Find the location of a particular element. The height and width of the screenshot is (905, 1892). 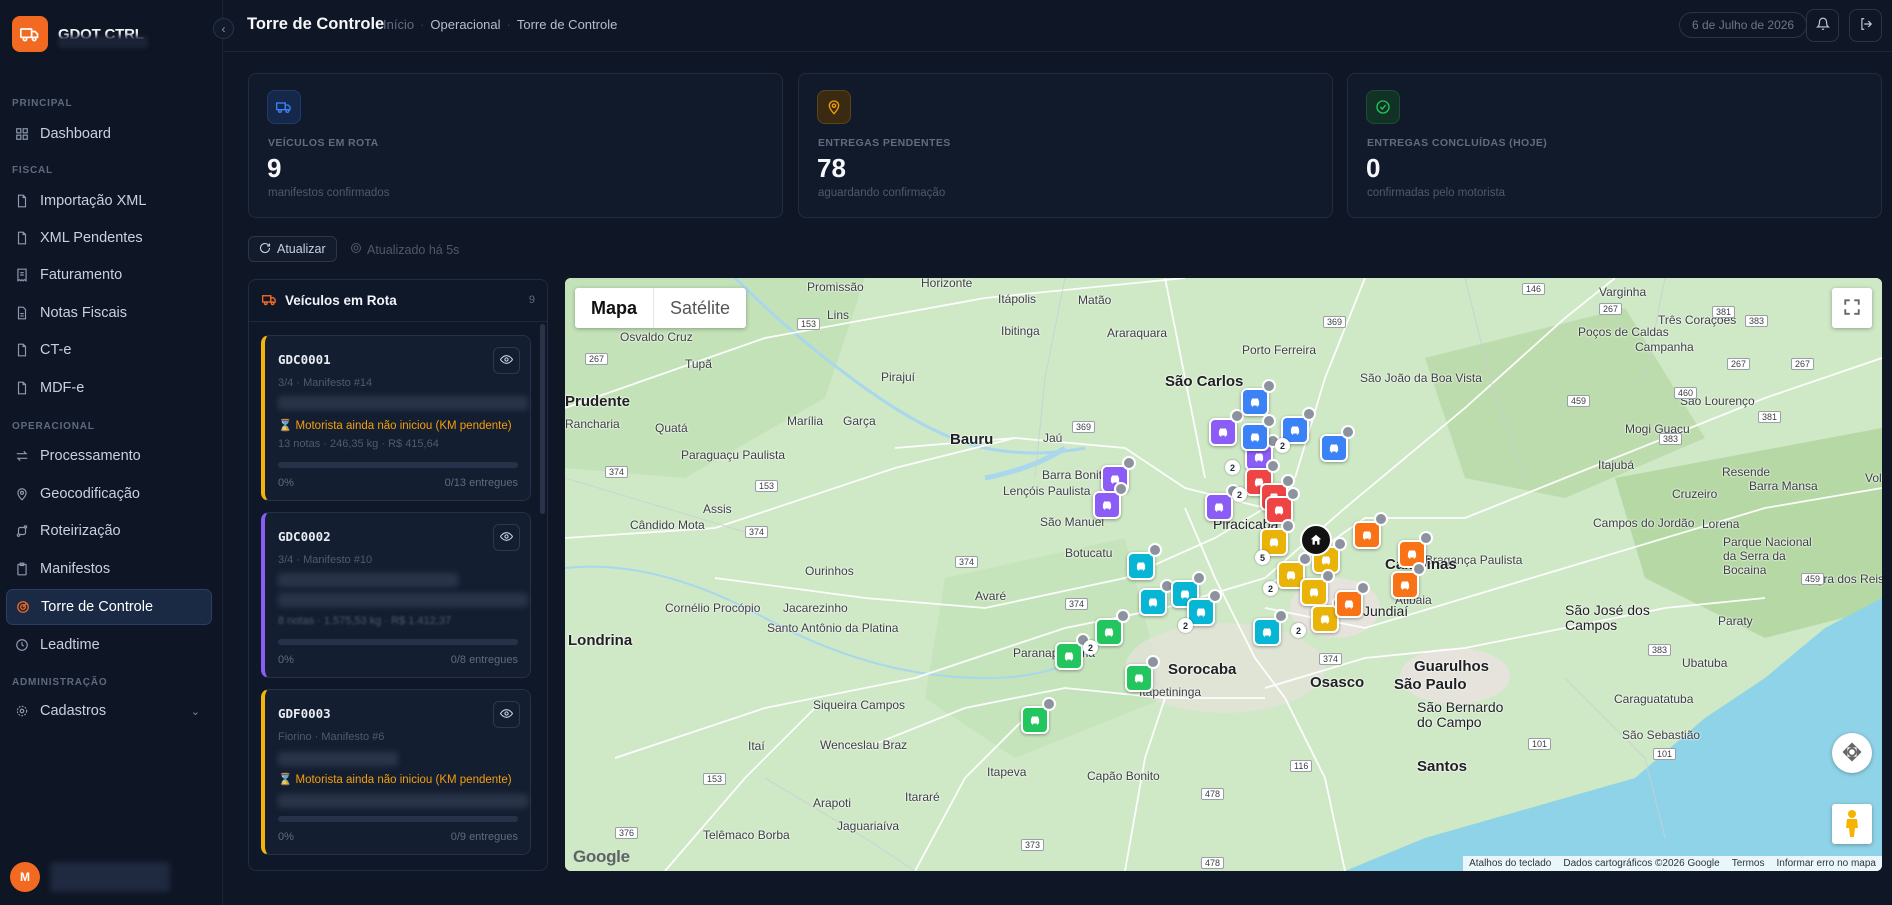

sidebar-item-processamento: Processamento is located at coordinates (109, 456).